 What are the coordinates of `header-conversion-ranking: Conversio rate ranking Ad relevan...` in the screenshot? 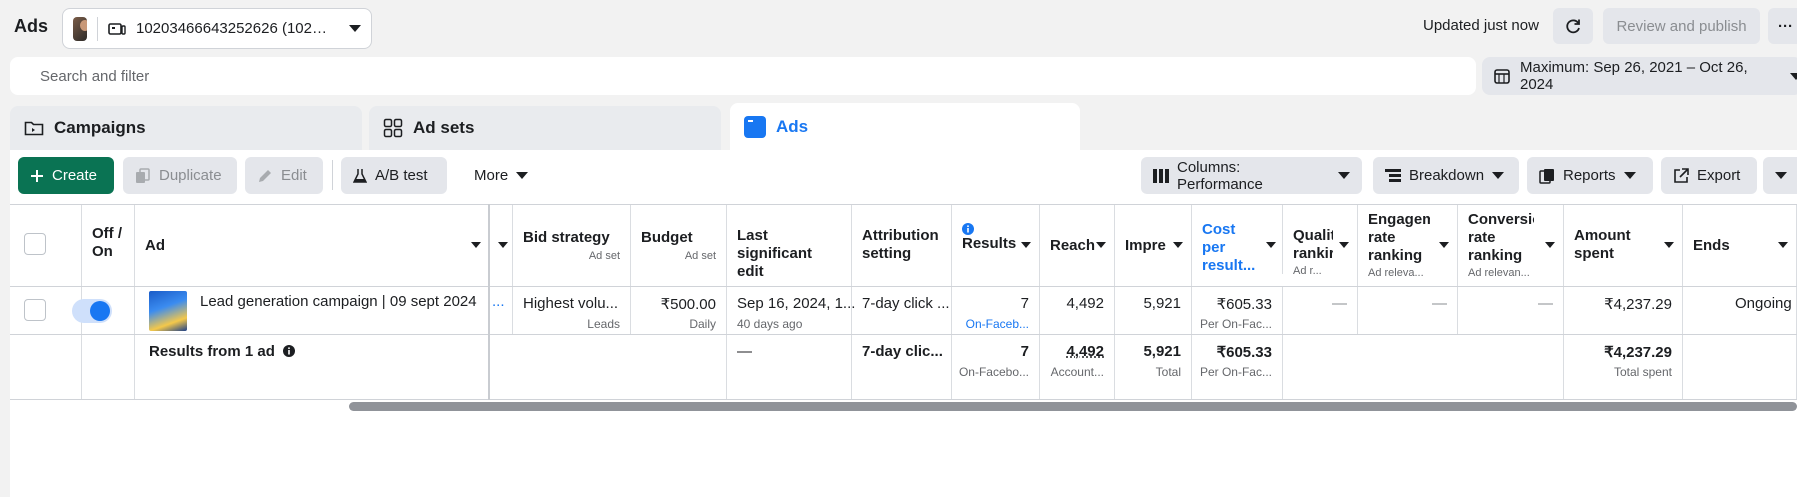 It's located at (1511, 245).